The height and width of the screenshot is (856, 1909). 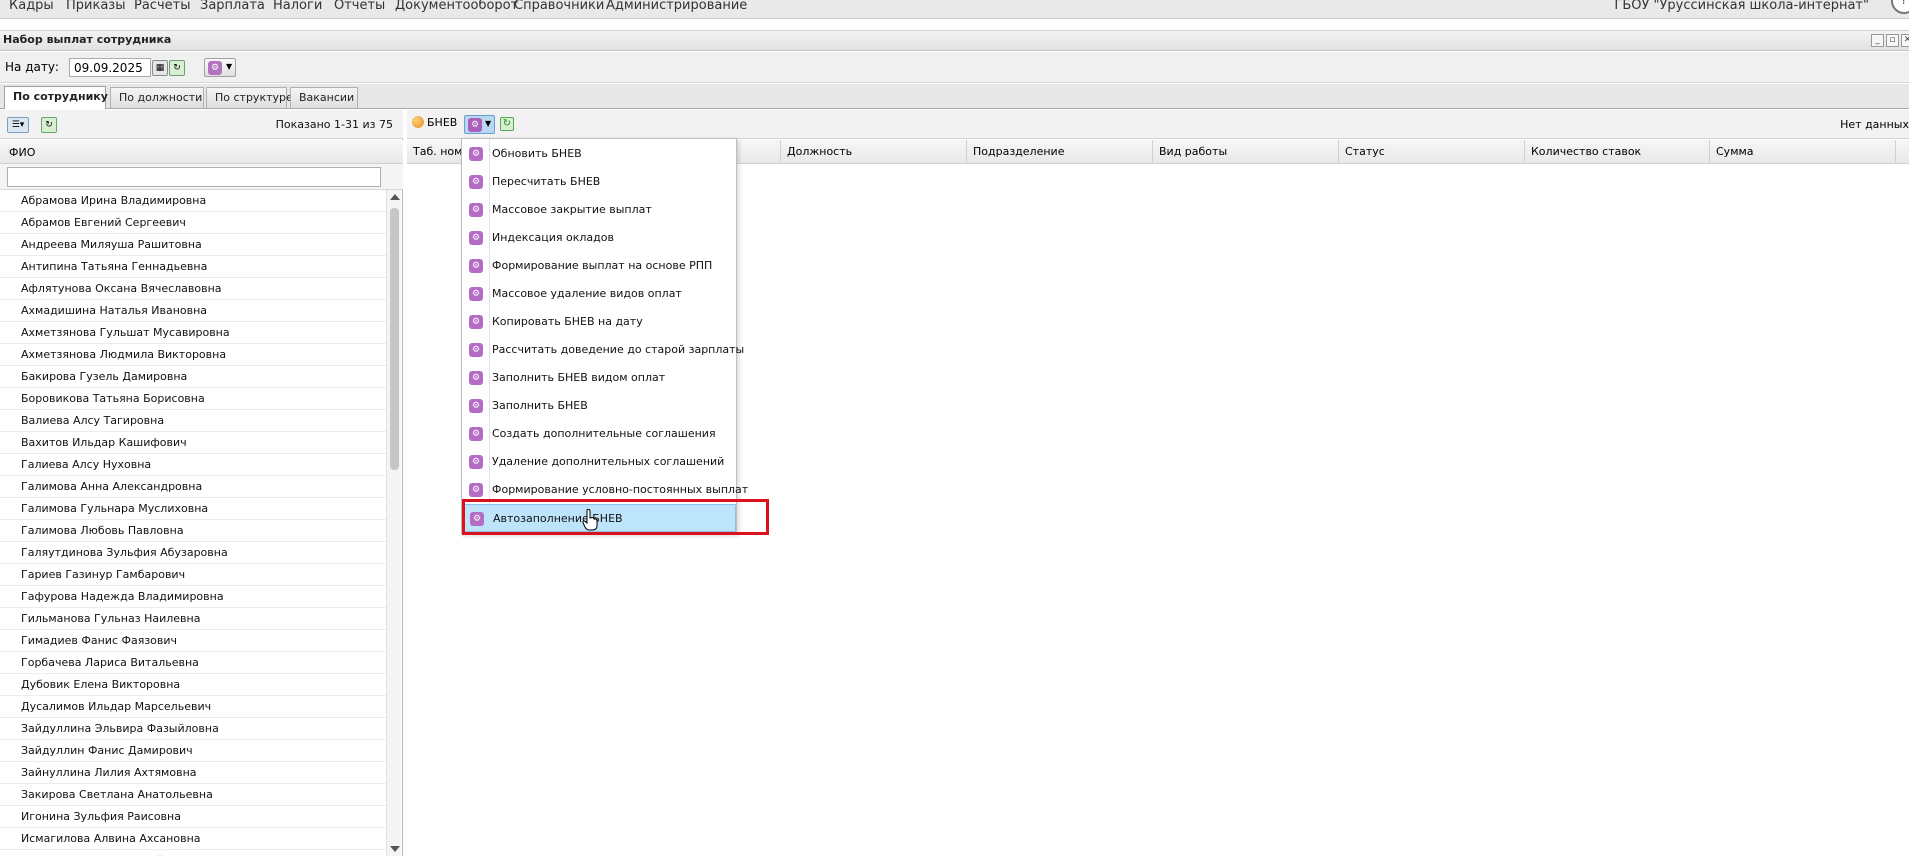 I want to click on refresh-icon: ↻, so click(x=507, y=124).